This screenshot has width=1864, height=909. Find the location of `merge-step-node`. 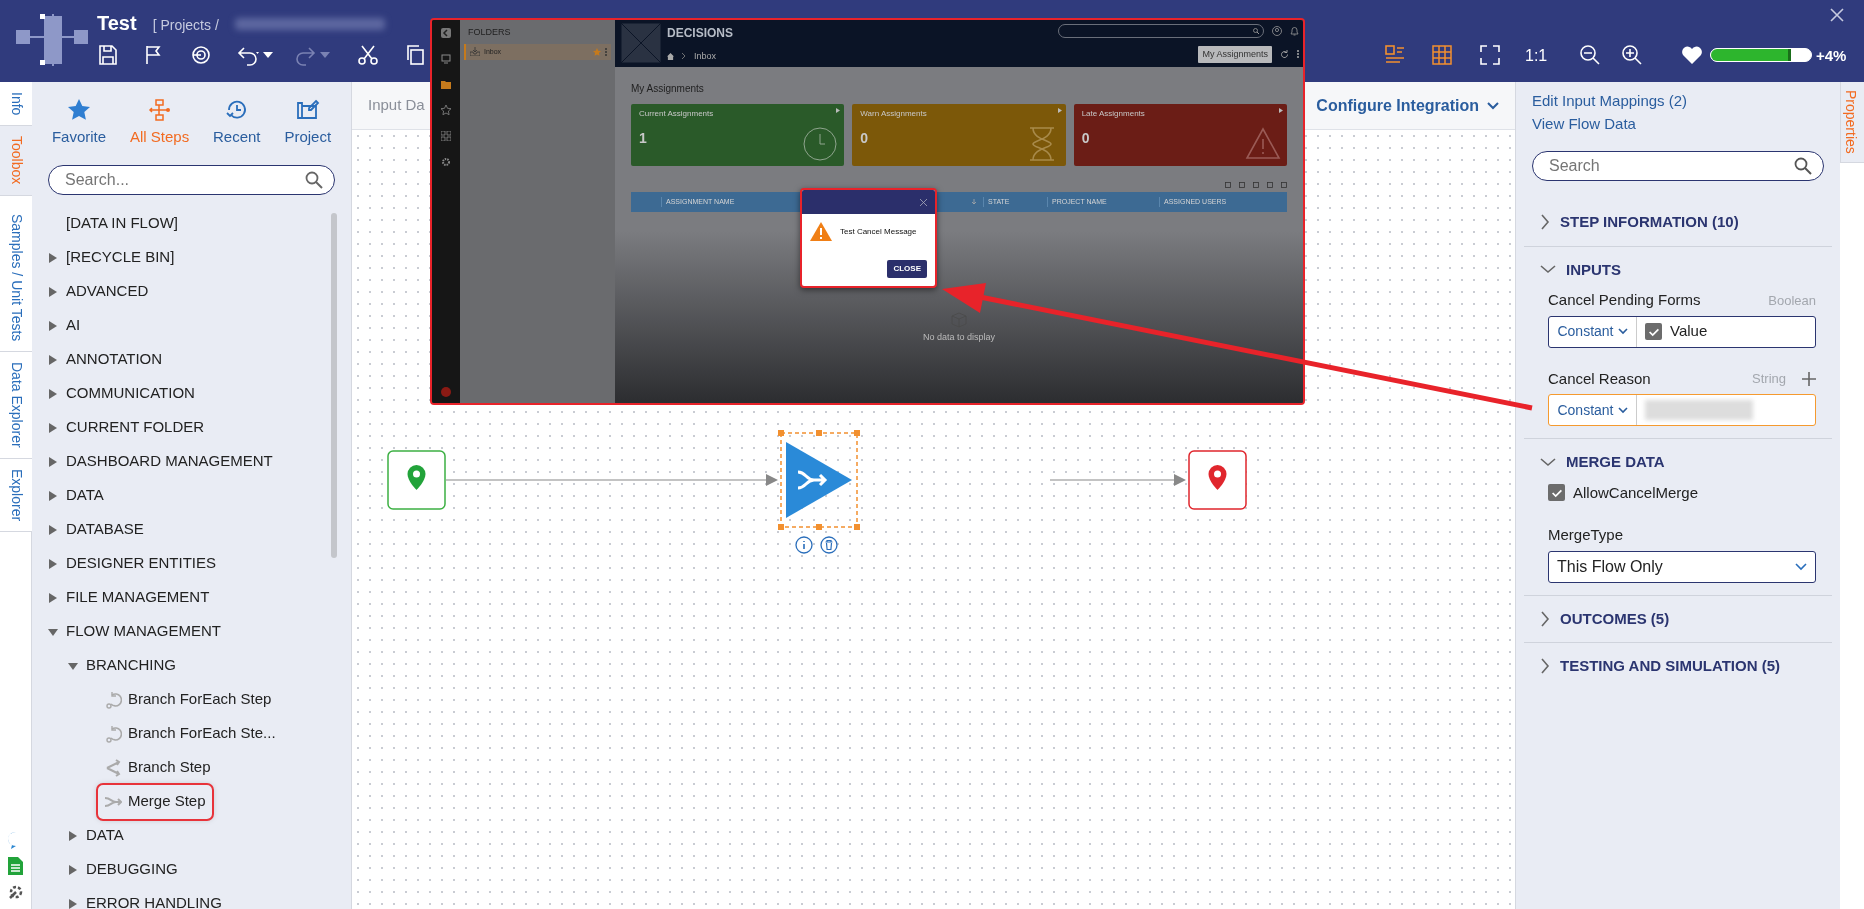

merge-step-node is located at coordinates (819, 480).